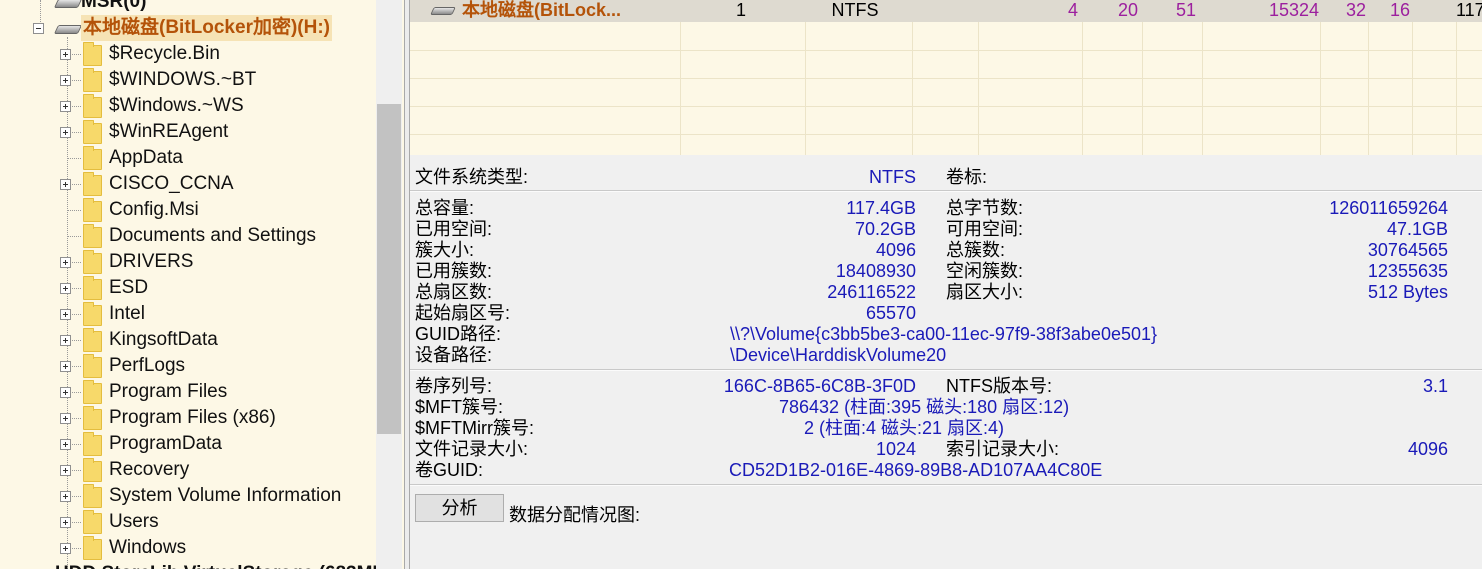  I want to click on volume-guid-value: CD52D1B2-016E-4869-89B8-AD107AA4C80E, so click(916, 470).